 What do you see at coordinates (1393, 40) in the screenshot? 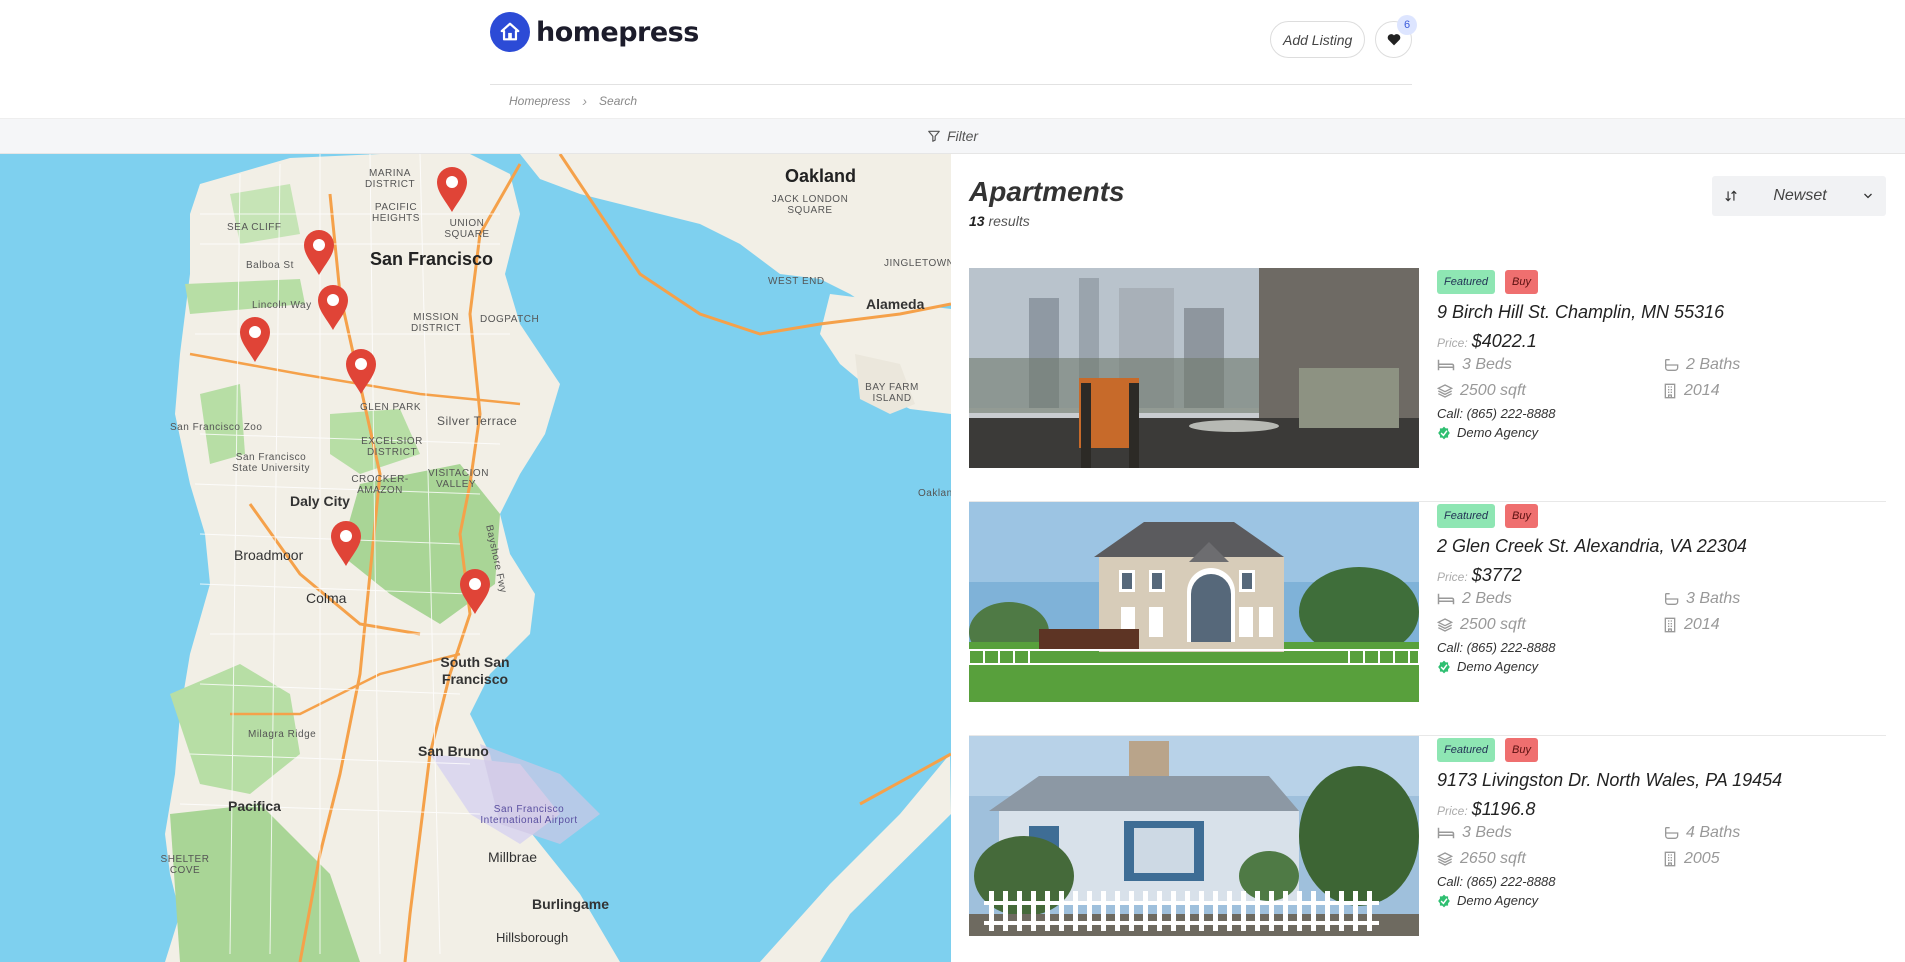
I see `heart-icon` at bounding box center [1393, 40].